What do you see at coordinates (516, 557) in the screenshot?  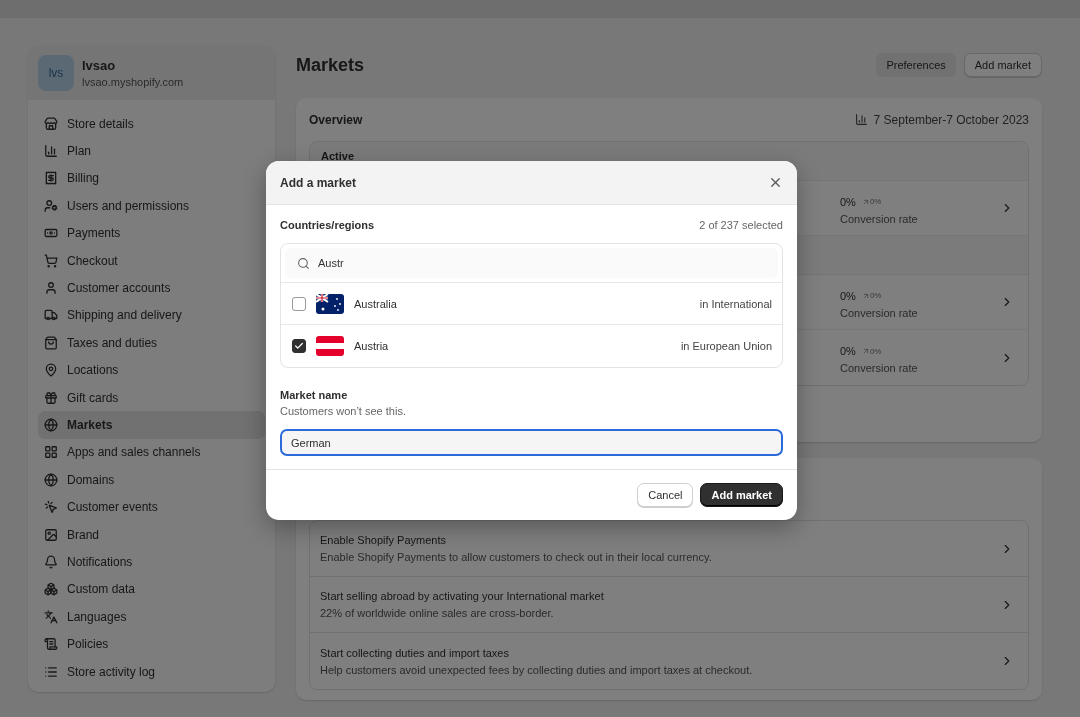 I see `suggestion-description: Enable Shopify Payments to allow customers to check out in their local currency.` at bounding box center [516, 557].